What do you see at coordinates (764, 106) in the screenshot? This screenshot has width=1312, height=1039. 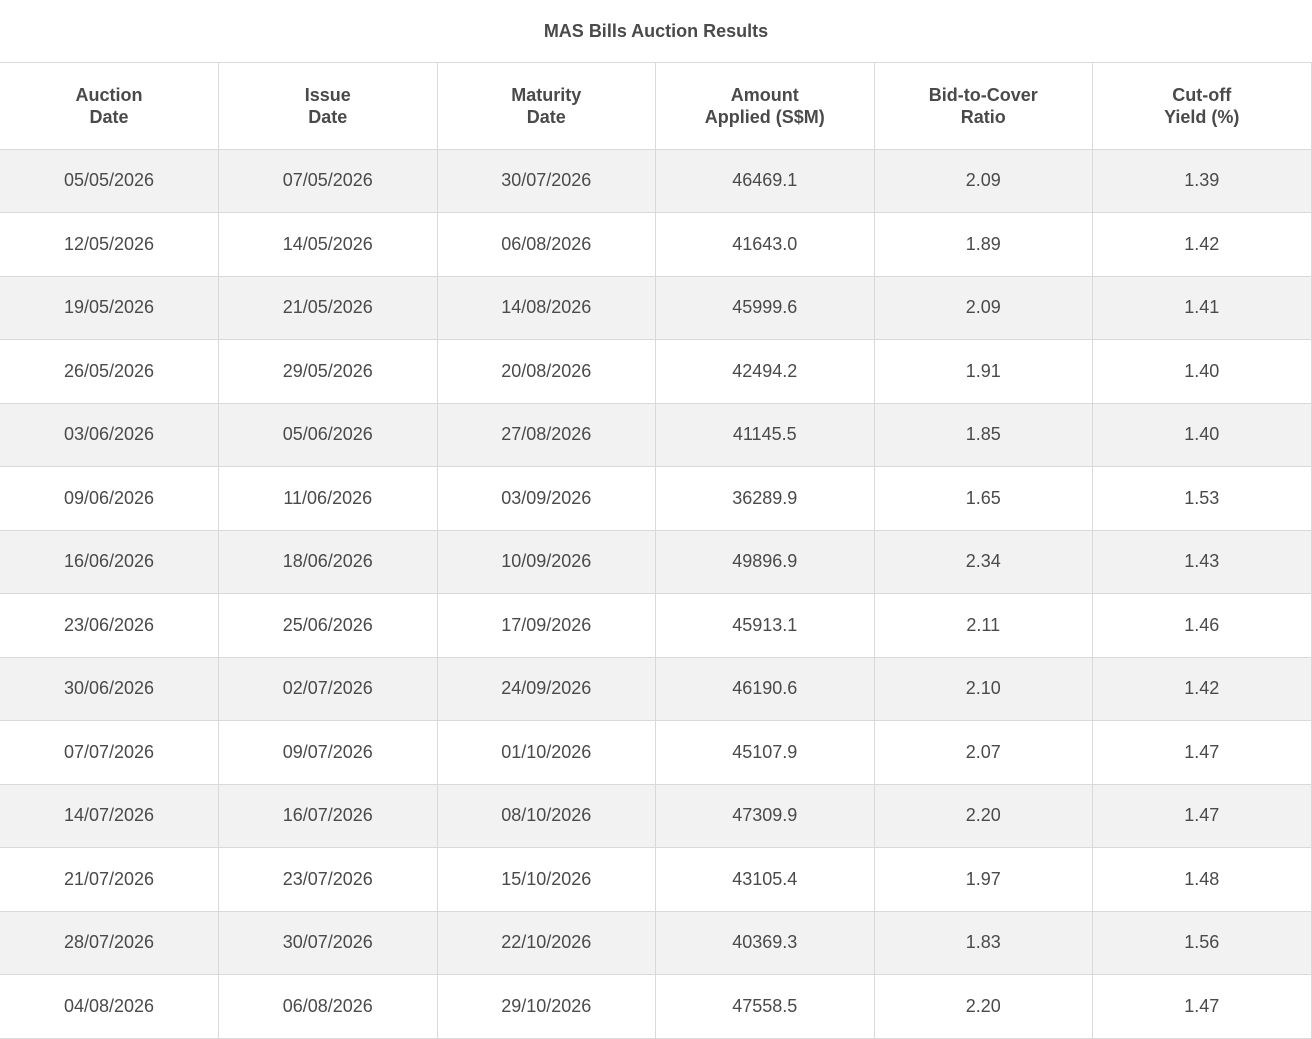 I see `column-header-amount-applied: Amount Applied (S$M)` at bounding box center [764, 106].